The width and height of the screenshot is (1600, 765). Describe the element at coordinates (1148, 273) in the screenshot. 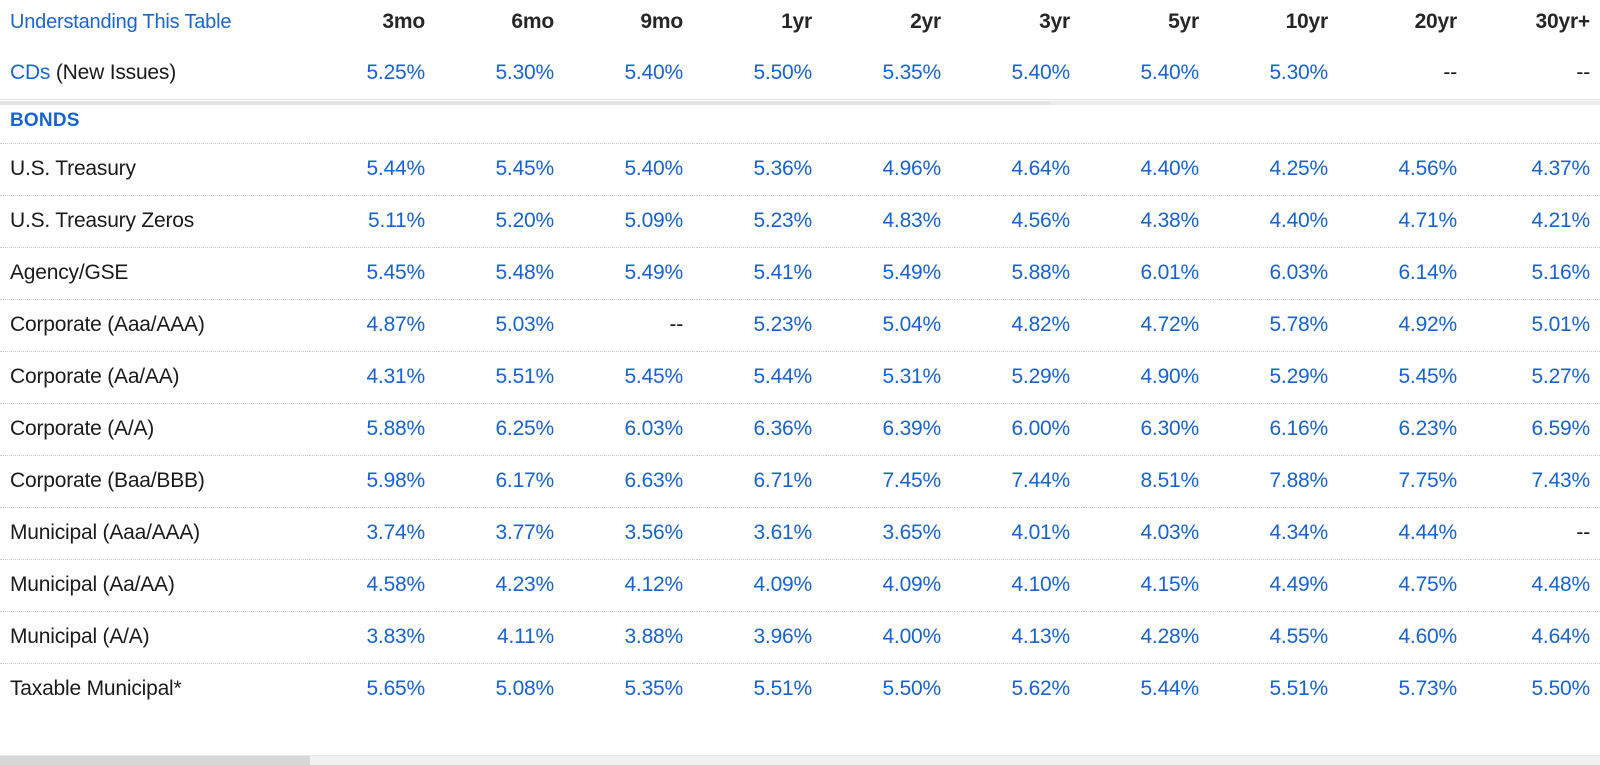

I see `cell-agency-gse-5yr: 6.01%` at that location.